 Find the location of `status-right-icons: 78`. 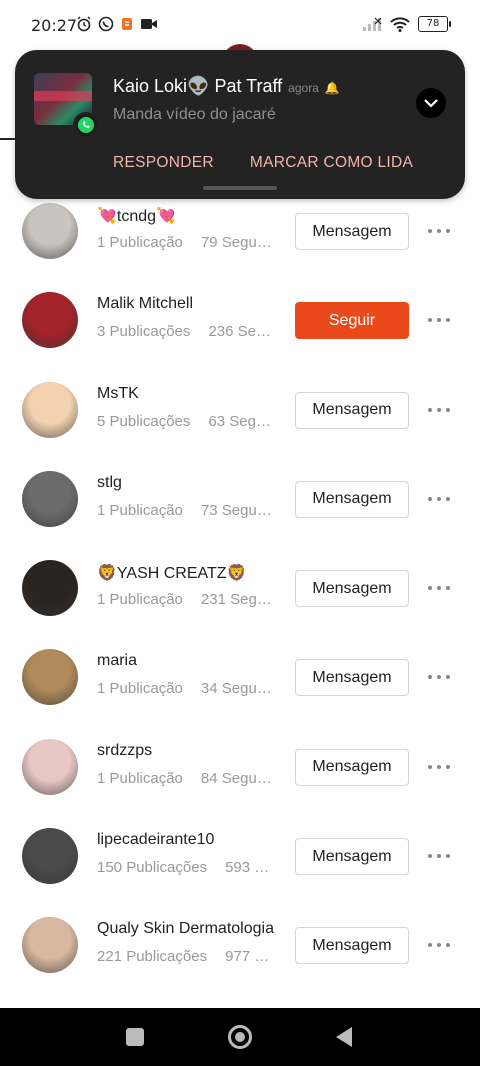

status-right-icons: 78 is located at coordinates (406, 24).